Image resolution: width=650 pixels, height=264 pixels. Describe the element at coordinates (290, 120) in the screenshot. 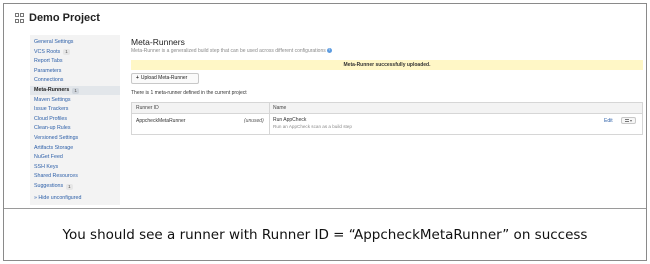

I see `runner-name-cell: Run AppCheck` at that location.